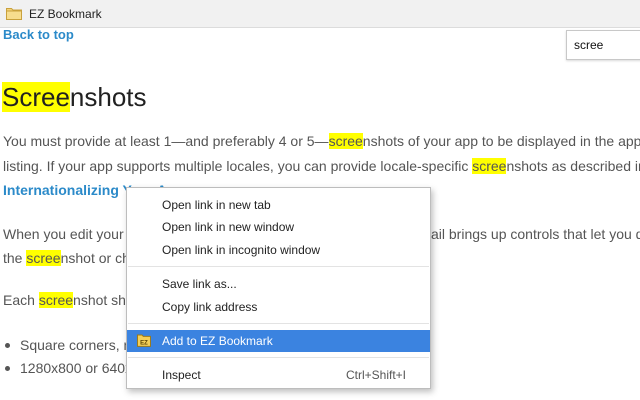  What do you see at coordinates (278, 341) in the screenshot?
I see `menu-item-add-ez-bookmark: EZ Add to EZ Bookmark` at bounding box center [278, 341].